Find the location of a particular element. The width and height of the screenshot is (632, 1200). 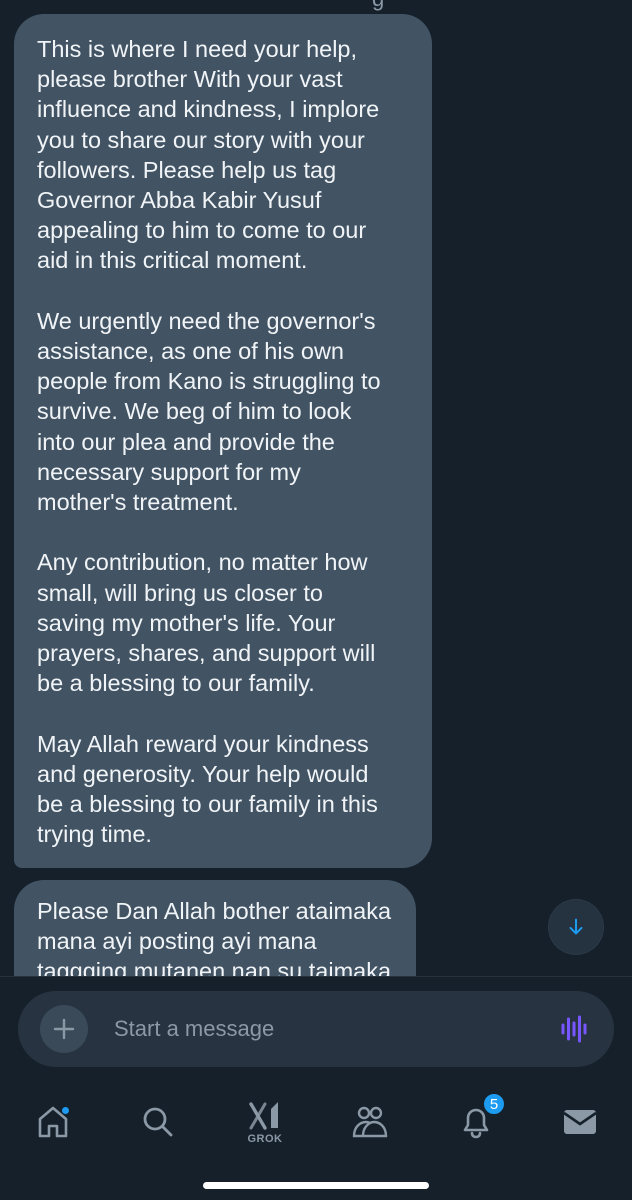

voice-wave-icon is located at coordinates (574, 1029).